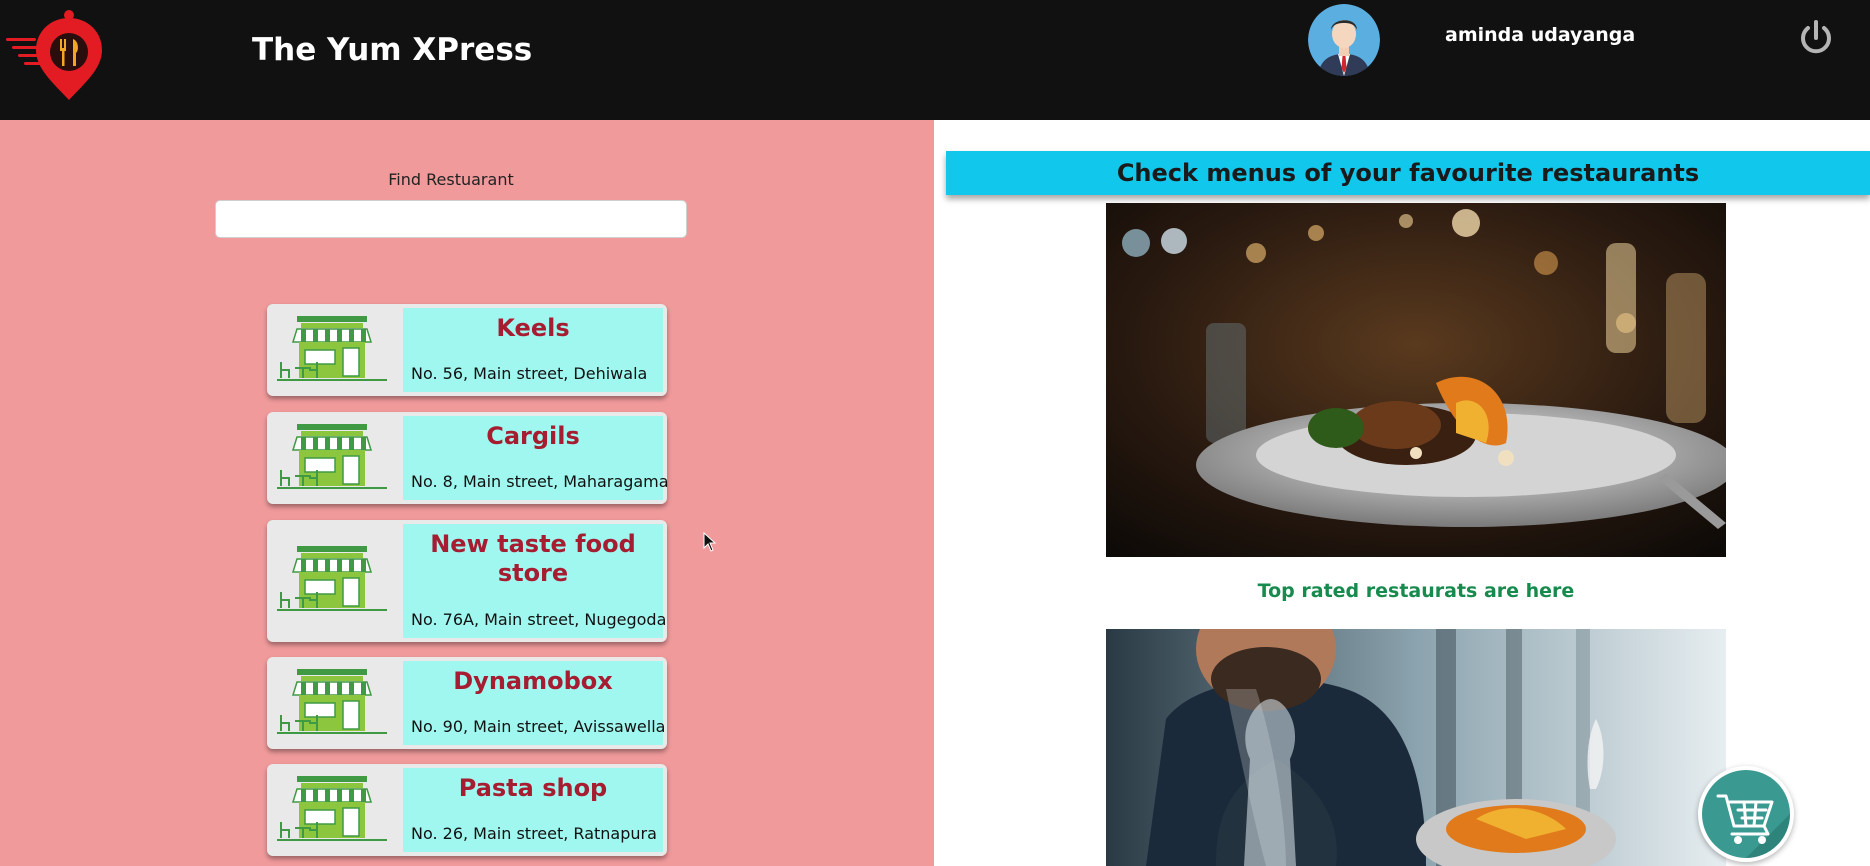  I want to click on restaurant-name: Pasta shop, so click(533, 788).